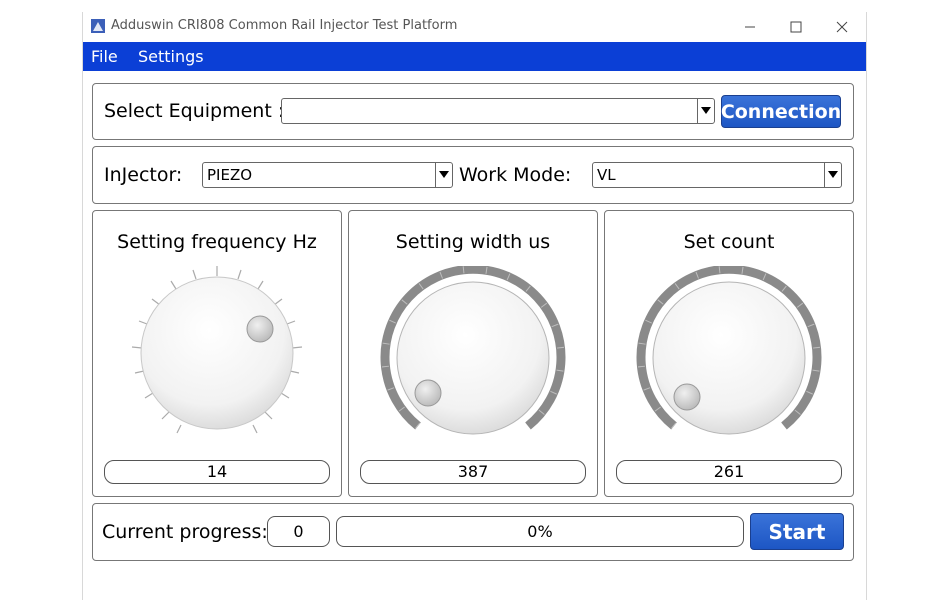 The height and width of the screenshot is (600, 950). I want to click on width-value: 387, so click(473, 472).